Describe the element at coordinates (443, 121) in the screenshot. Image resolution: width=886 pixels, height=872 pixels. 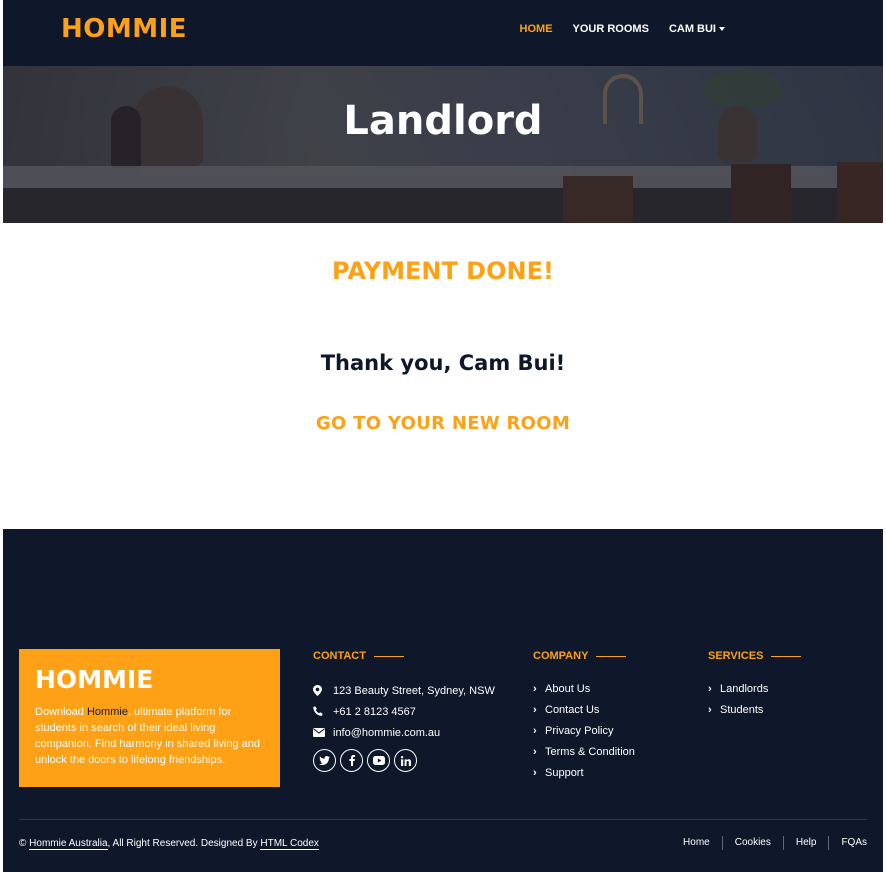
I see `page-title: Landlord` at that location.